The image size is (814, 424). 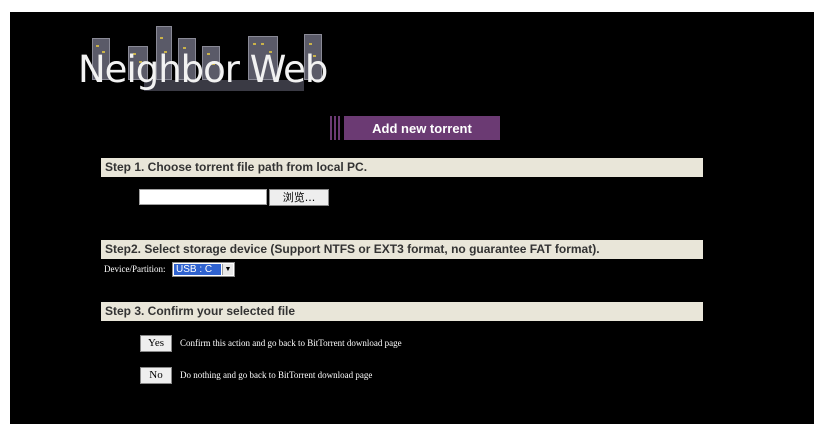 What do you see at coordinates (156, 375) in the screenshot?
I see `no-button: No` at bounding box center [156, 375].